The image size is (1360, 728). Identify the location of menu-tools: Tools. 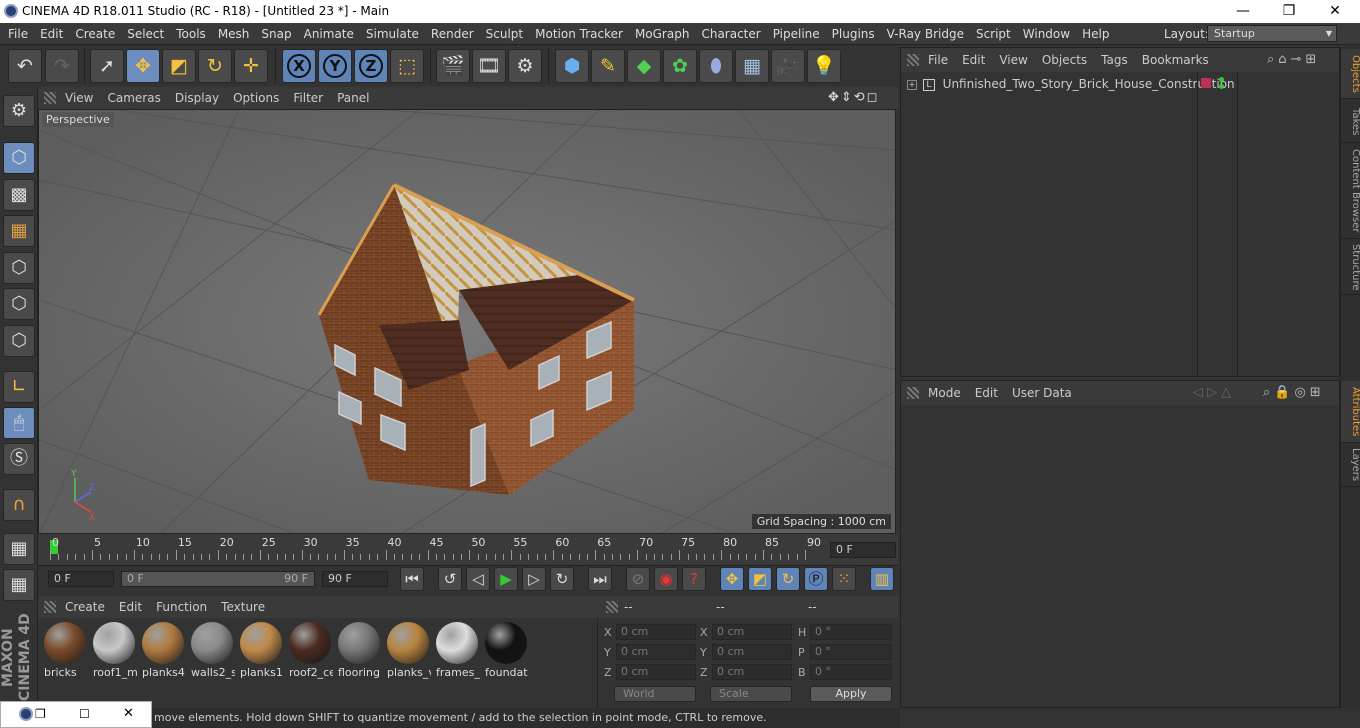
(191, 34).